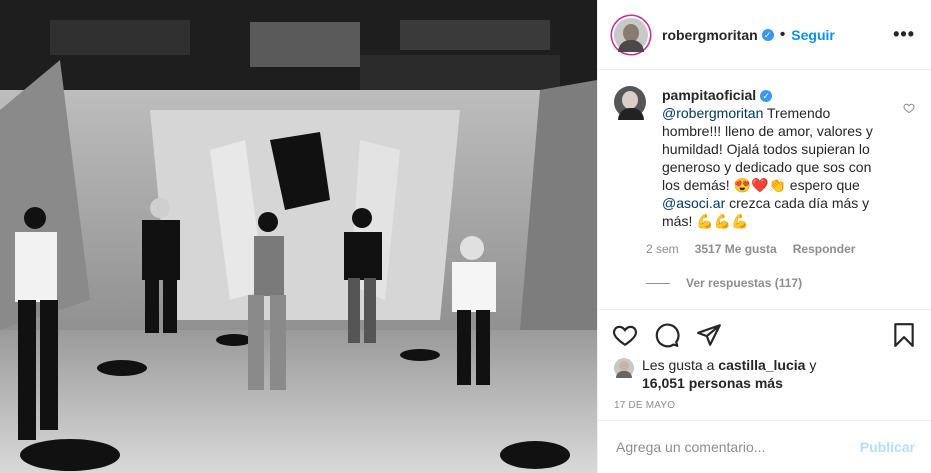 Image resolution: width=931 pixels, height=473 pixels. What do you see at coordinates (709, 335) in the screenshot?
I see `share-send-icon` at bounding box center [709, 335].